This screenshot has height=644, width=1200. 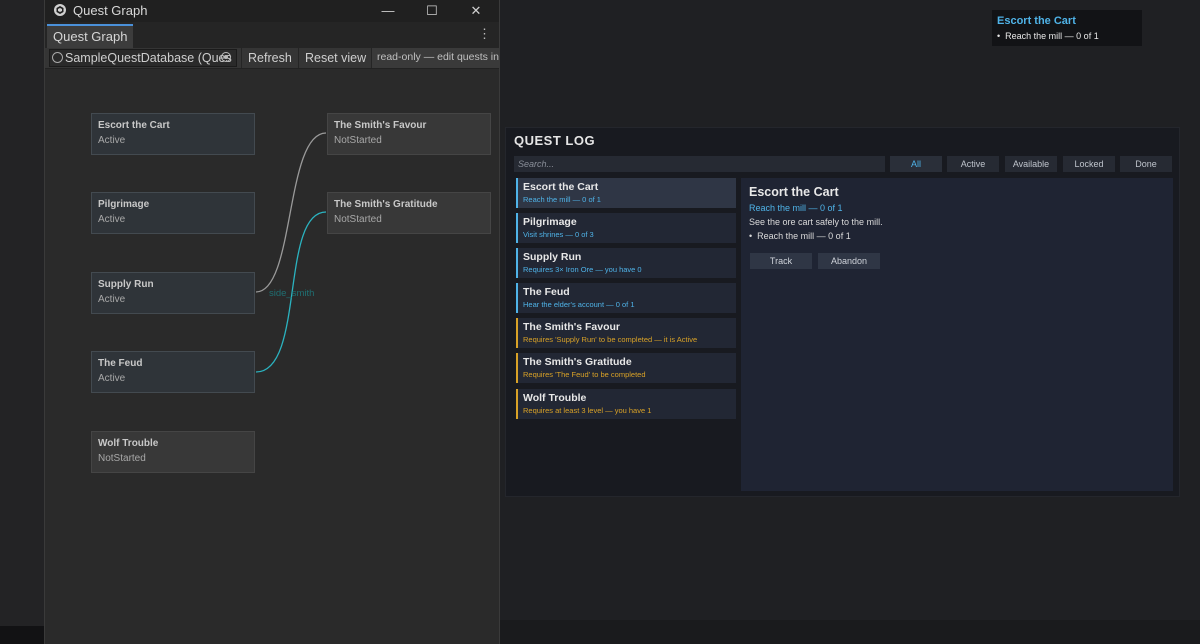 I want to click on node-name: Wolf Trouble, so click(x=128, y=443).